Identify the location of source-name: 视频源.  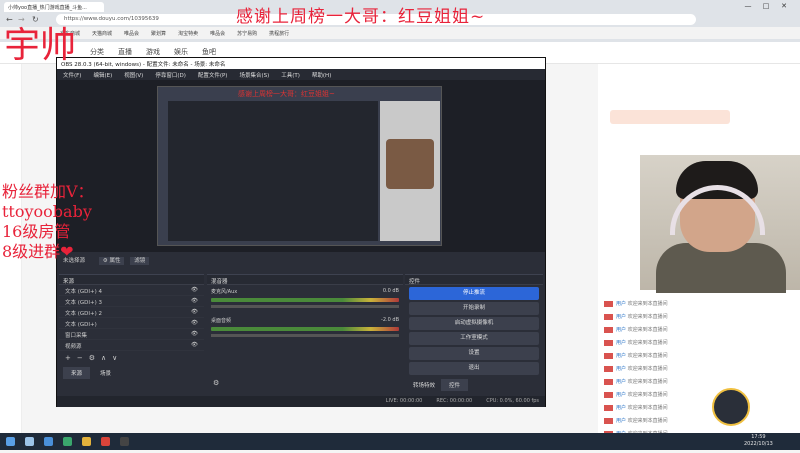
(73, 347).